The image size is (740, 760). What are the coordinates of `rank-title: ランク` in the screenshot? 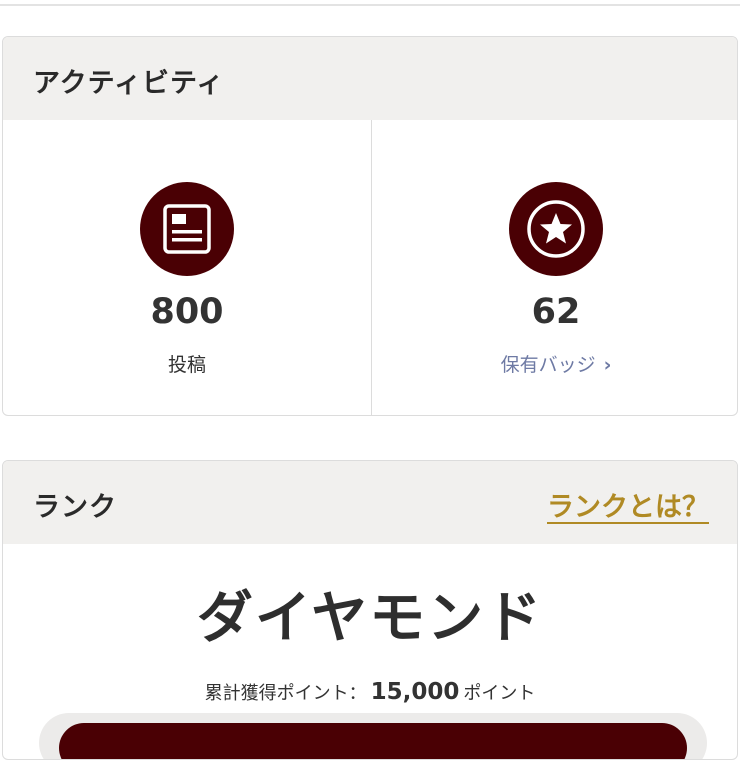 It's located at (75, 507).